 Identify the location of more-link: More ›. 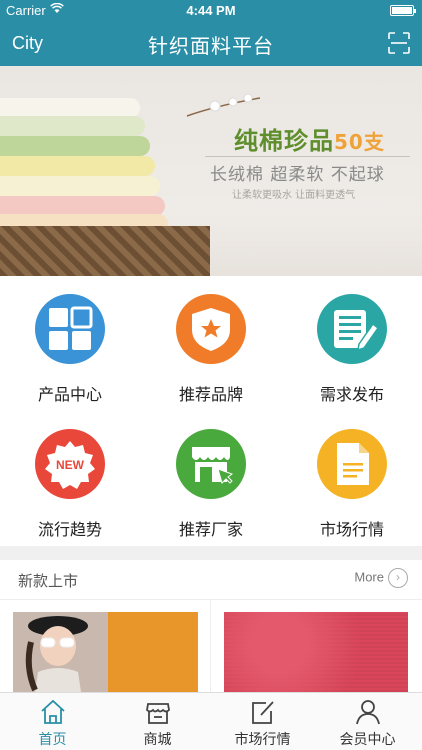
(381, 578).